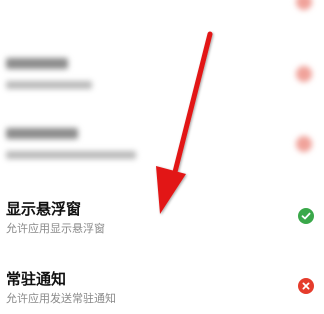 This screenshot has height=314, width=324. I want to click on permission-item-persistent-notification: 常驻通知 允许应用发送常驻通知, so click(162, 291).